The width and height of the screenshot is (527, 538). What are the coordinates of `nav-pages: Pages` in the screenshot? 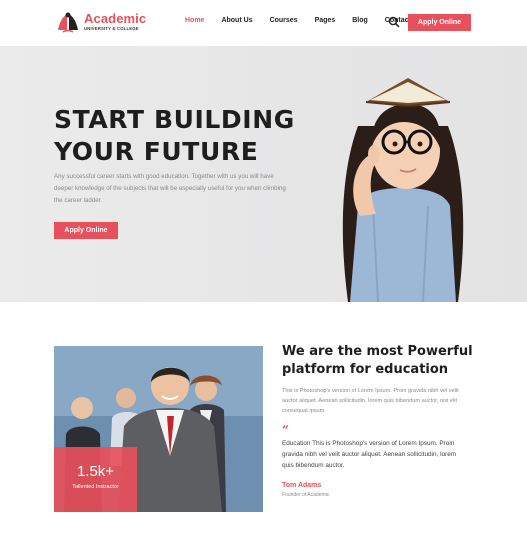 It's located at (325, 20).